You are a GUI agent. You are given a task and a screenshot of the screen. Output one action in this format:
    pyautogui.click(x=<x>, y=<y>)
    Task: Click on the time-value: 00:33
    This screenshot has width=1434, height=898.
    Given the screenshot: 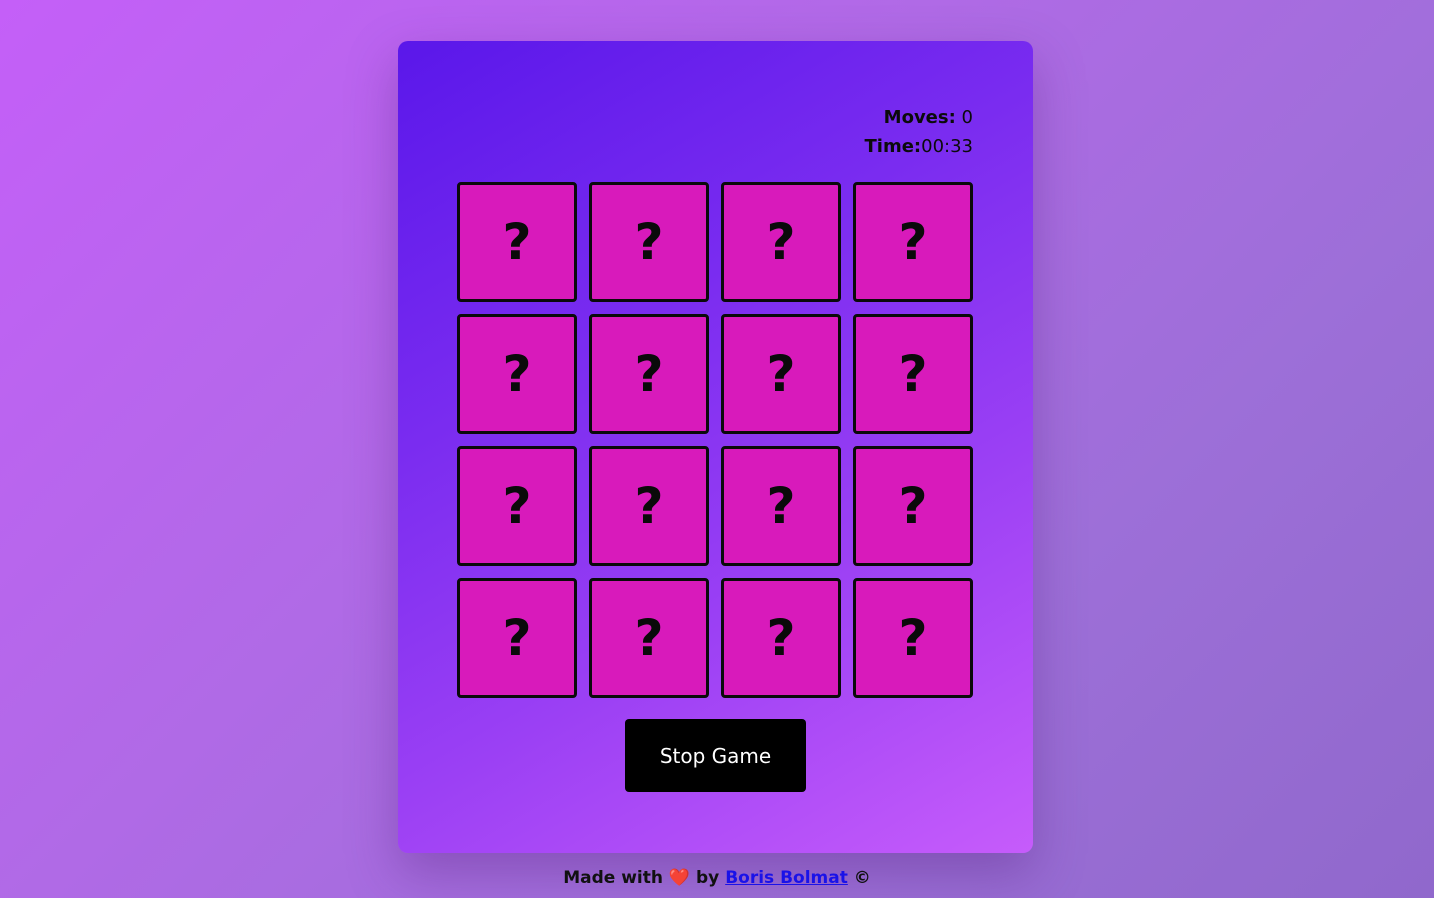 What is the action you would take?
    pyautogui.click(x=947, y=146)
    